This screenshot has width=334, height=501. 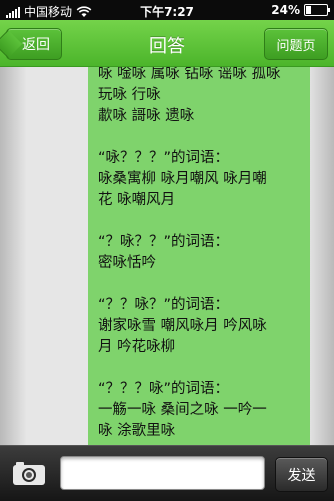 I want to click on send-button-label: 发送, so click(x=301, y=475).